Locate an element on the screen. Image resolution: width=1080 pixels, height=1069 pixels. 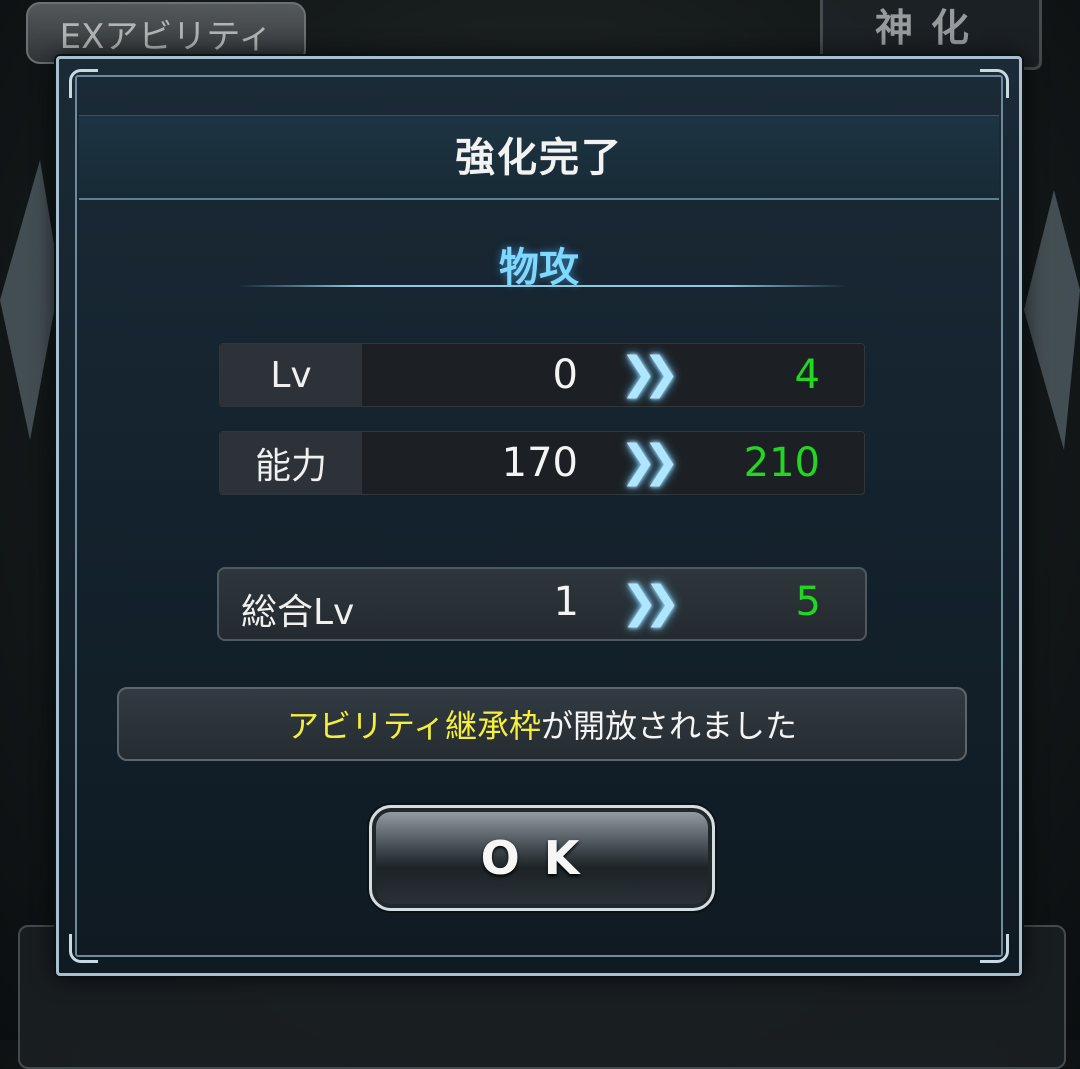
ability-new-value: 210 is located at coordinates (781, 463).